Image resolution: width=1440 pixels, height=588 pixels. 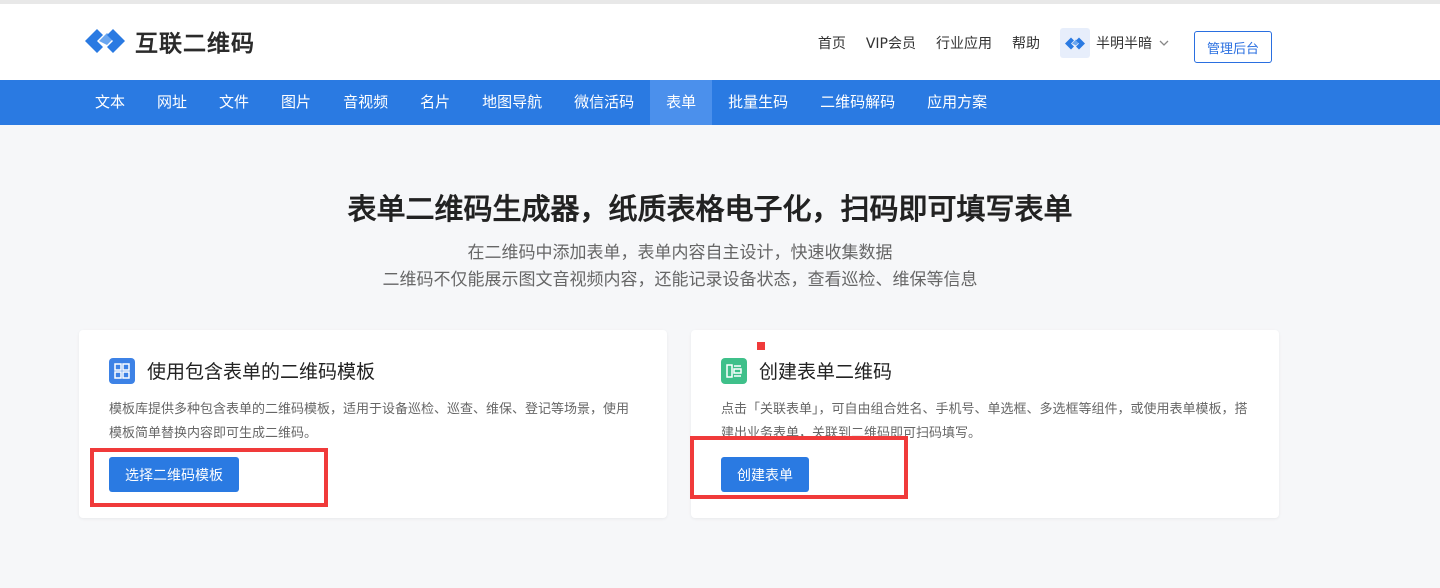 I want to click on nav-tab-av: 音视频, so click(x=365, y=102).